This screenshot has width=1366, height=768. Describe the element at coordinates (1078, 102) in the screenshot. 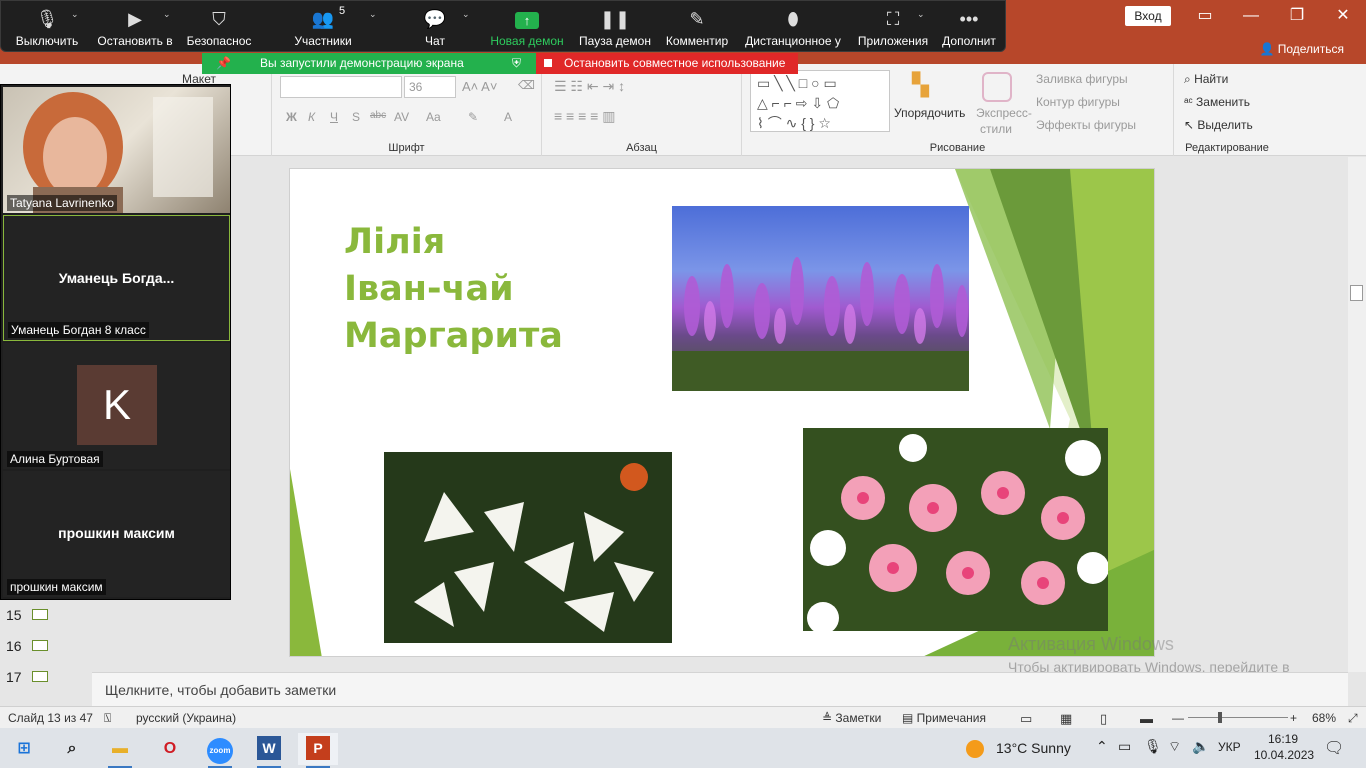

I see `shape-outline-button: Контур фигуры` at that location.